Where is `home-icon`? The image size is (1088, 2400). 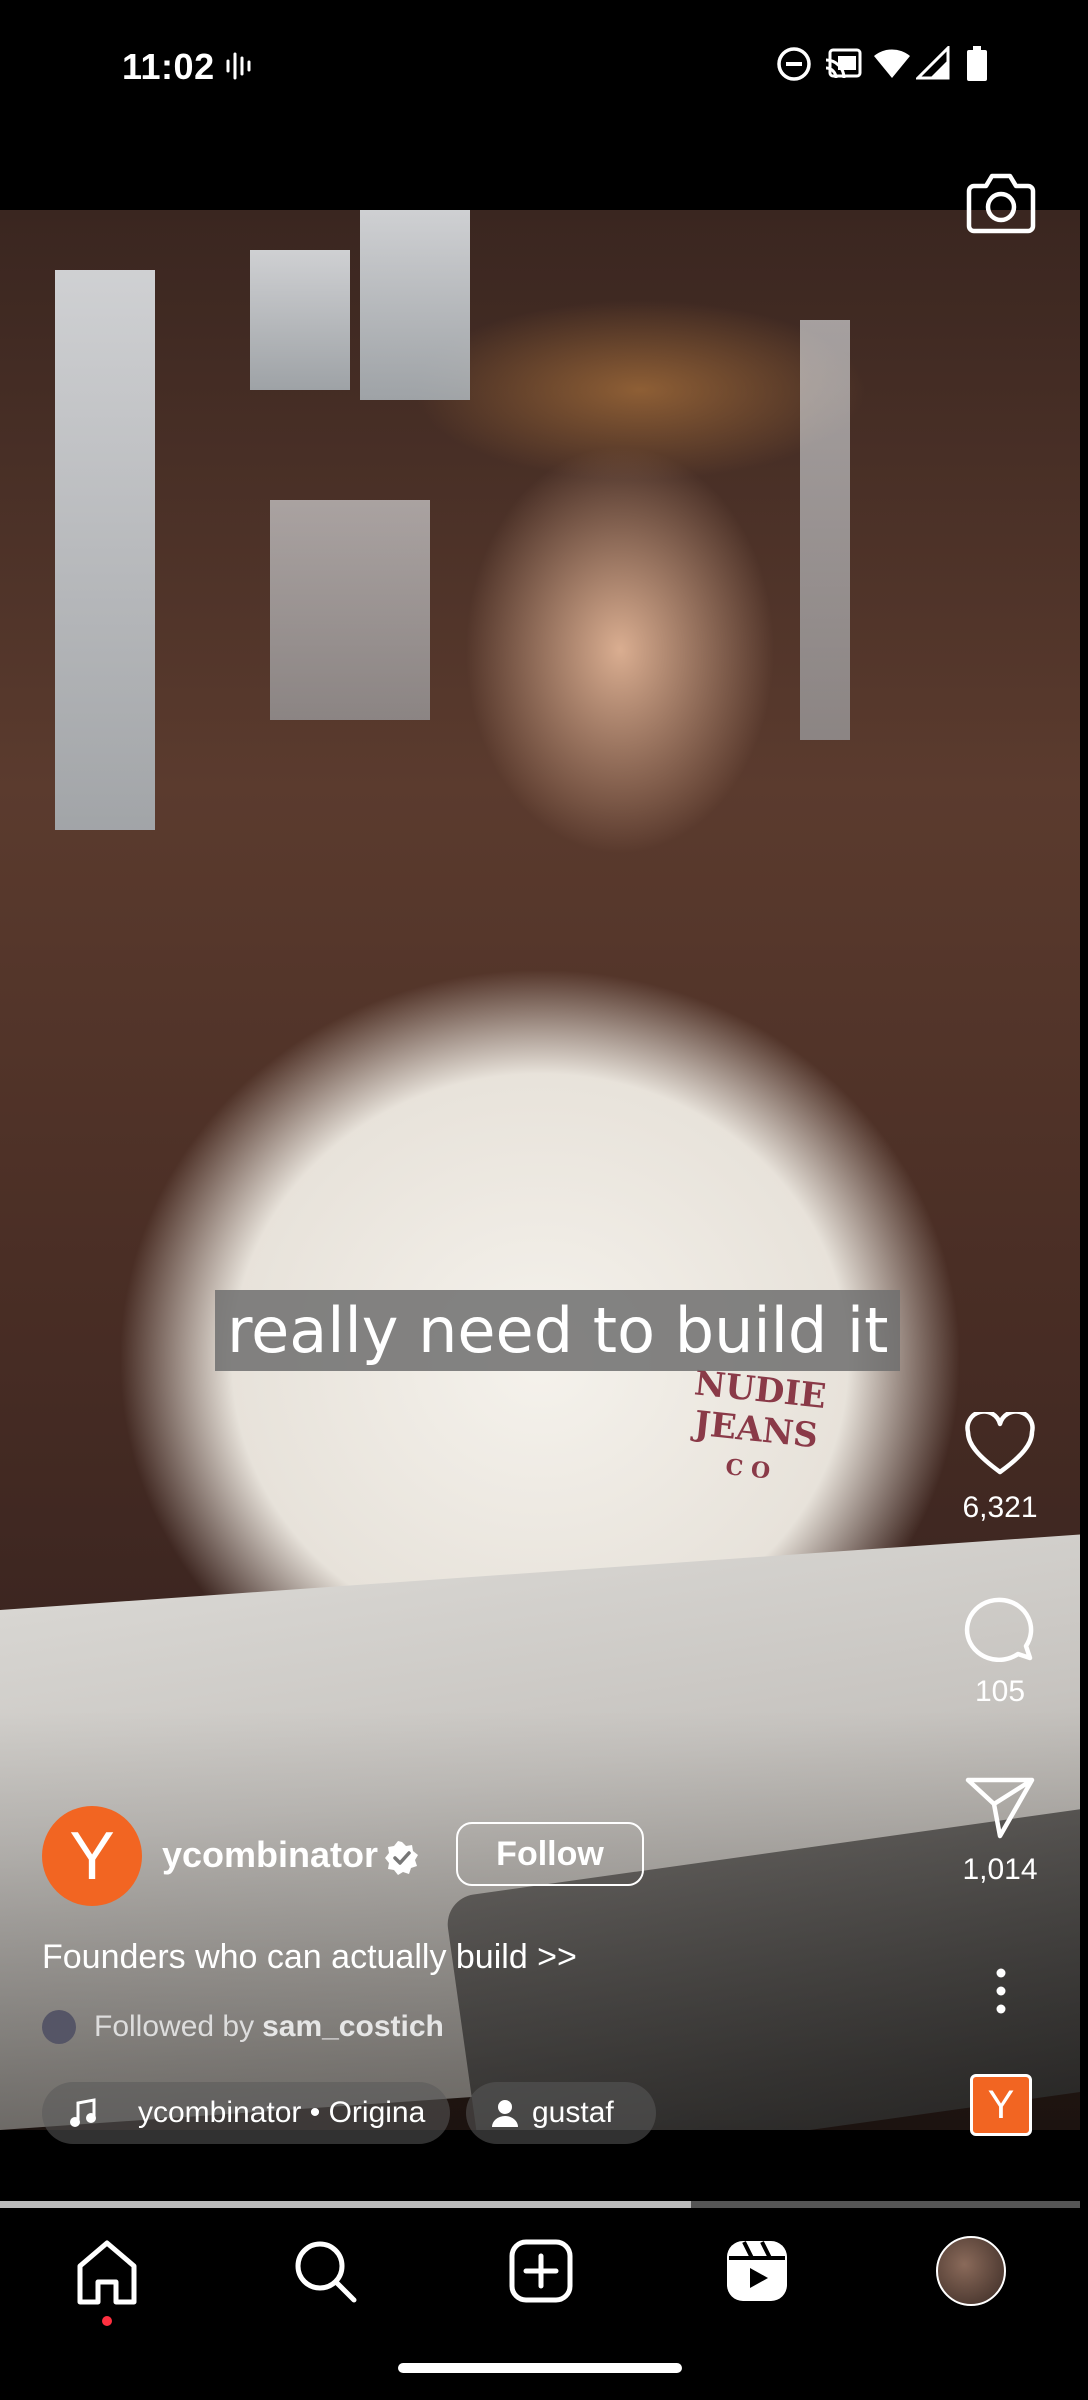
home-icon is located at coordinates (107, 2281).